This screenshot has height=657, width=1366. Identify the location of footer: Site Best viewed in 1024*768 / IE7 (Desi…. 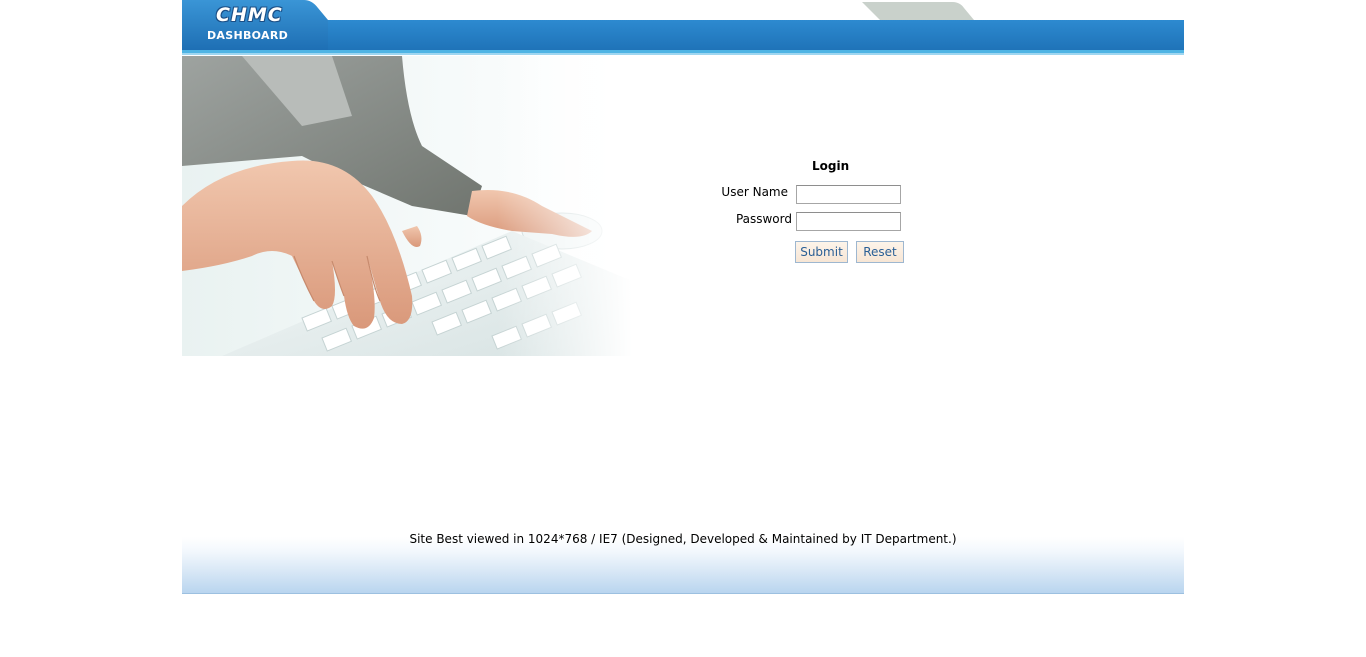
(683, 563).